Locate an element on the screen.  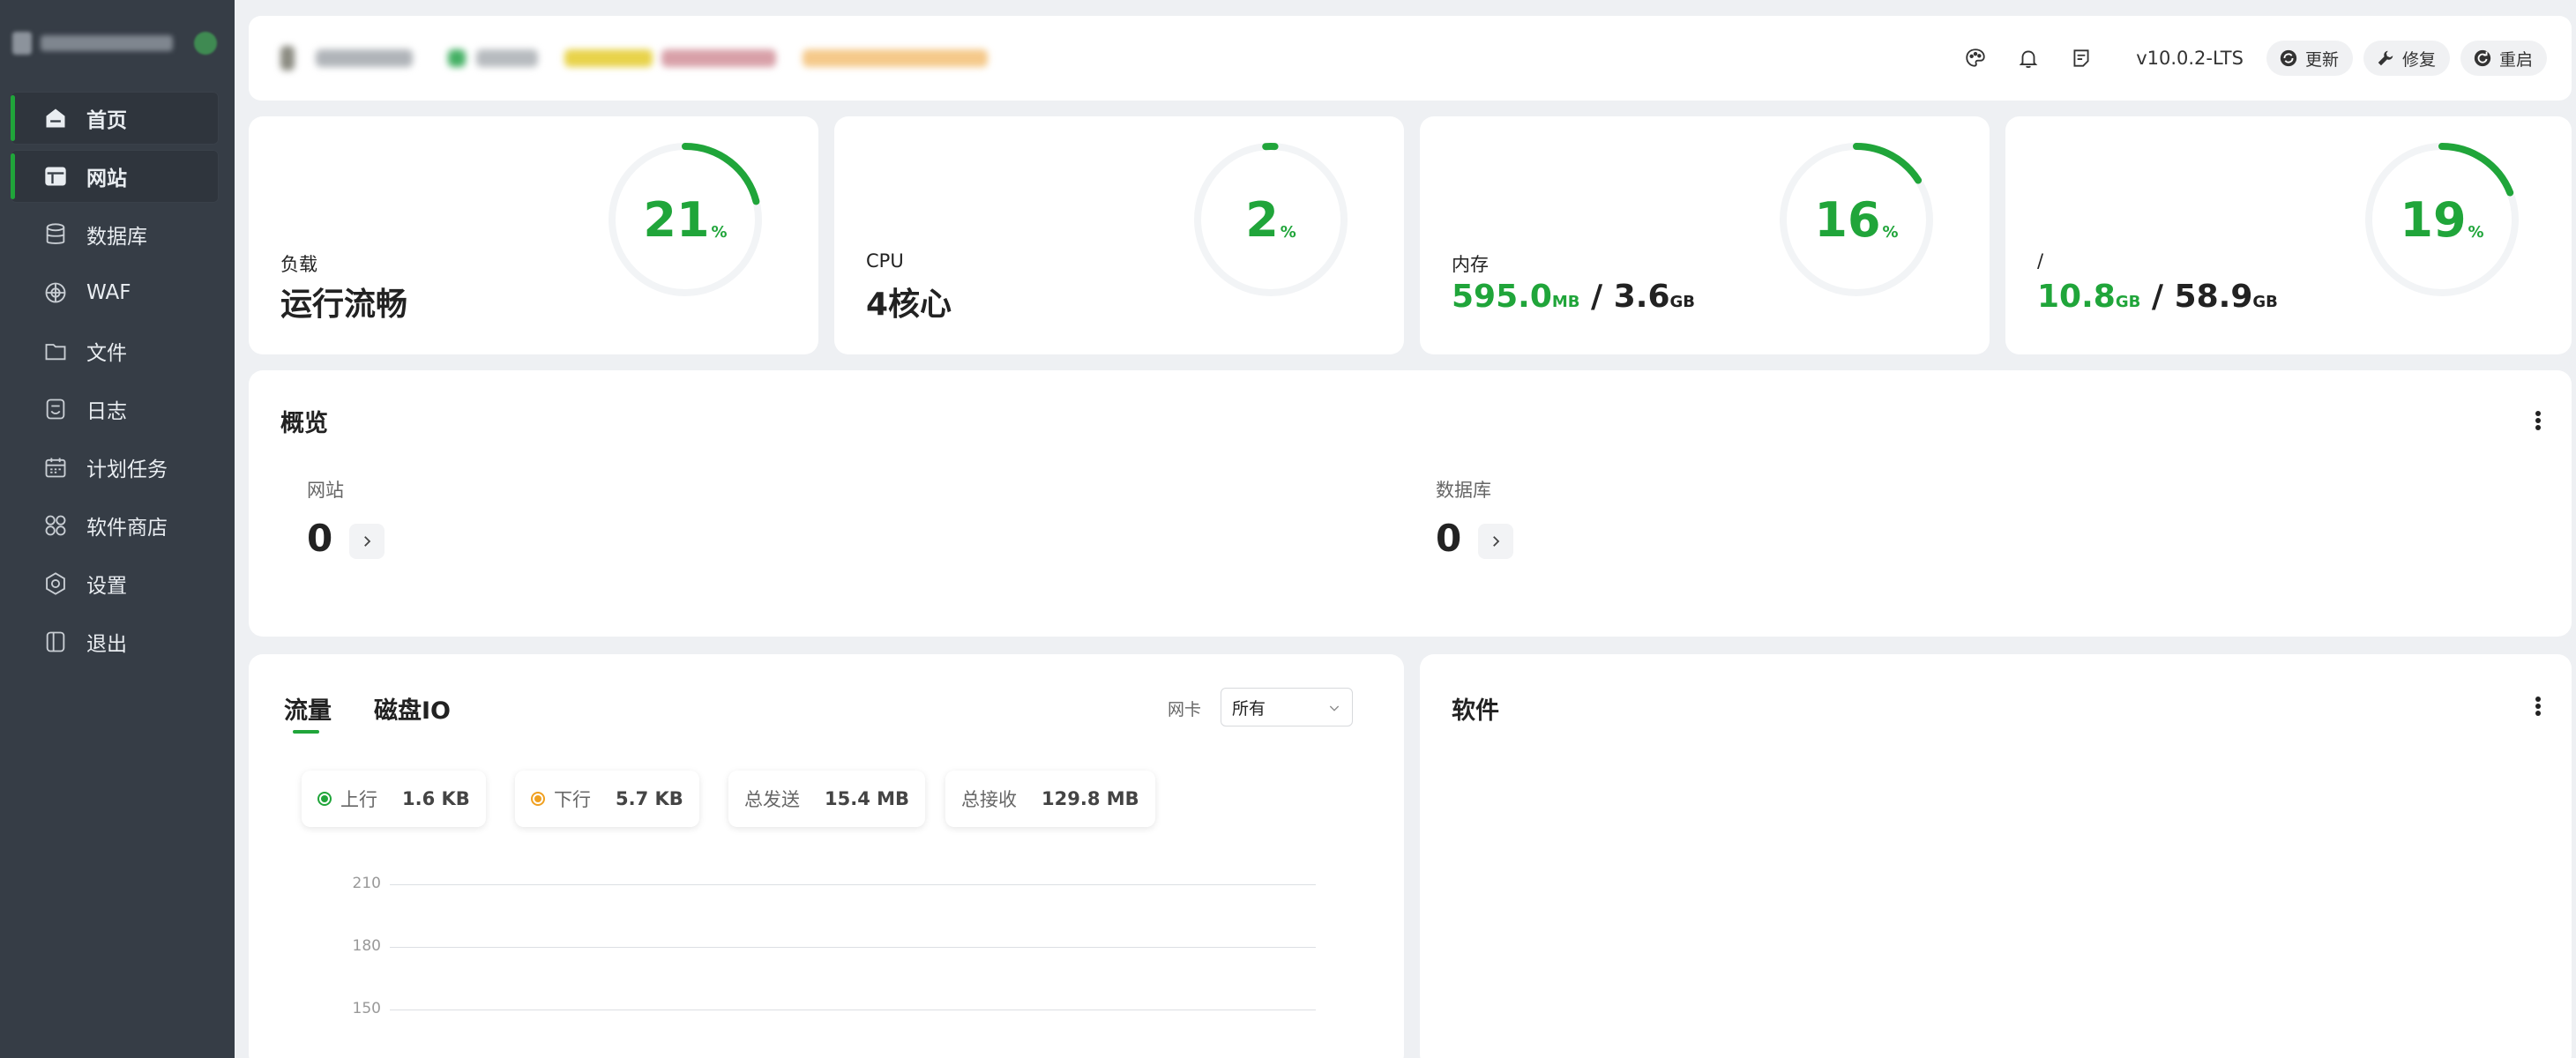
memory-used-unit: MB is located at coordinates (1565, 302).